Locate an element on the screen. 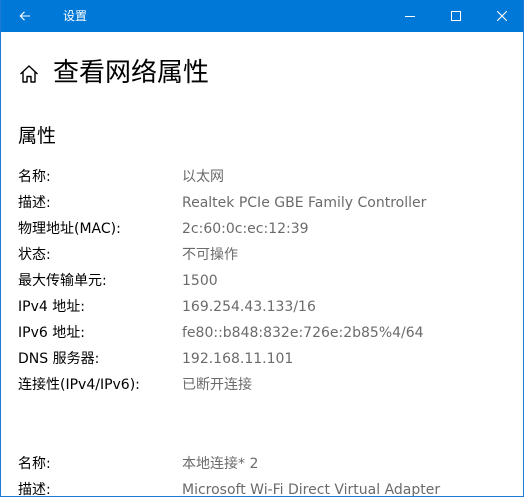 The width and height of the screenshot is (524, 497). property-value: 已断开连接 is located at coordinates (217, 385).